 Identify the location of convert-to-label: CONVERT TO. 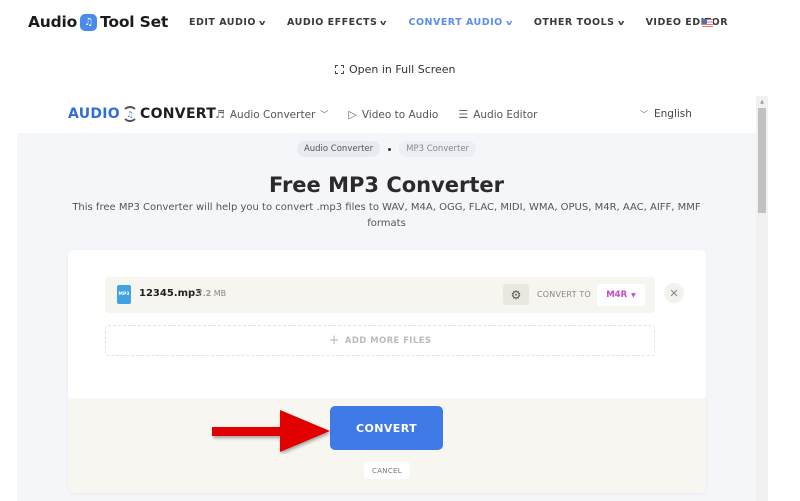
(564, 294).